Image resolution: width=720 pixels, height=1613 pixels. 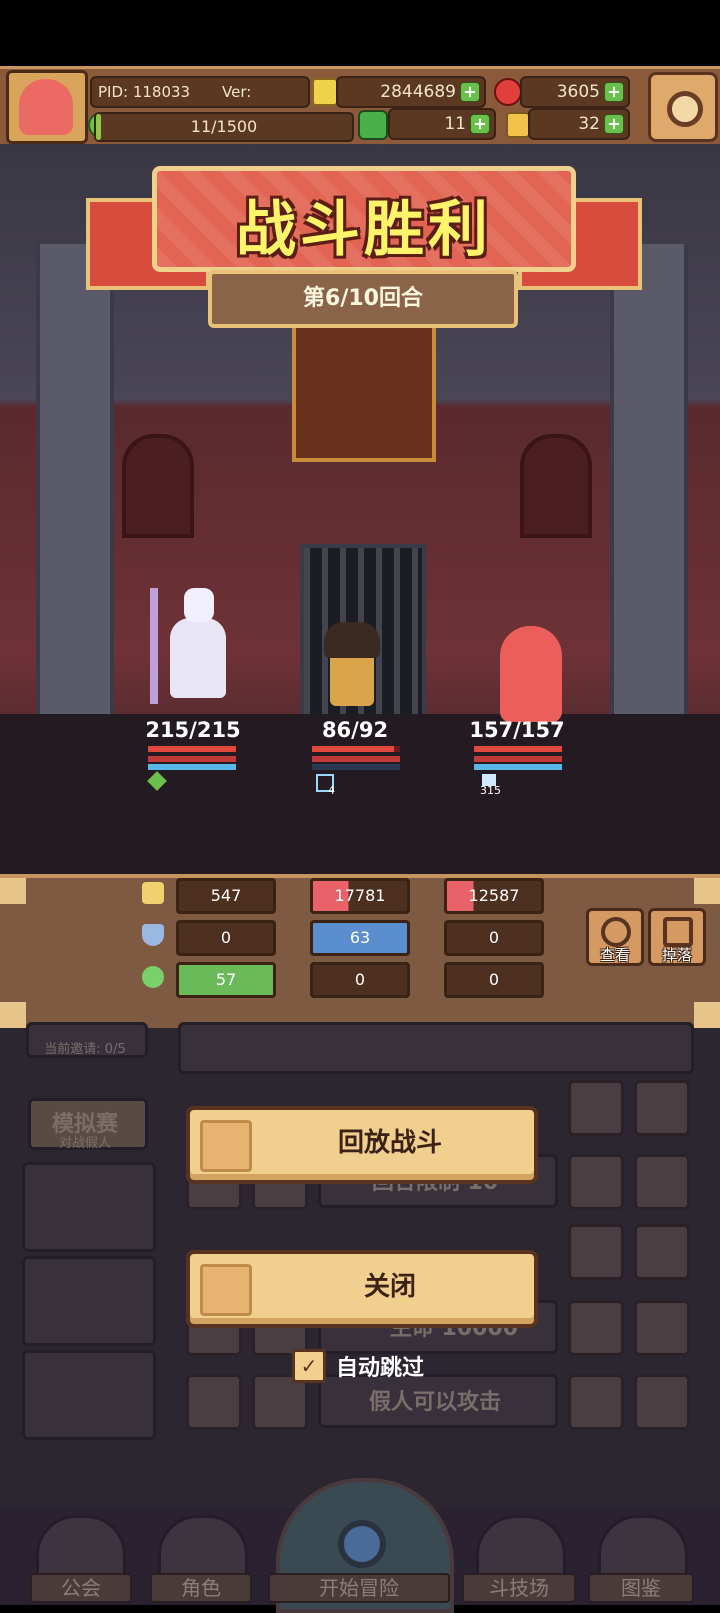 What do you see at coordinates (89, 1207) in the screenshot?
I see `team-slot` at bounding box center [89, 1207].